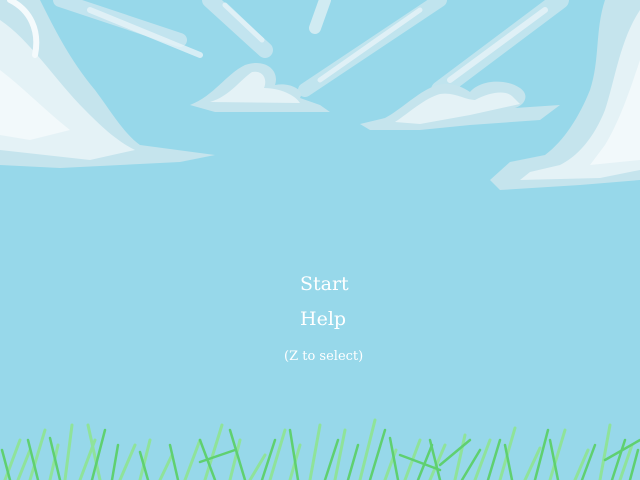  Describe the element at coordinates (360, 319) in the screenshot. I see `help-button: Help` at that location.